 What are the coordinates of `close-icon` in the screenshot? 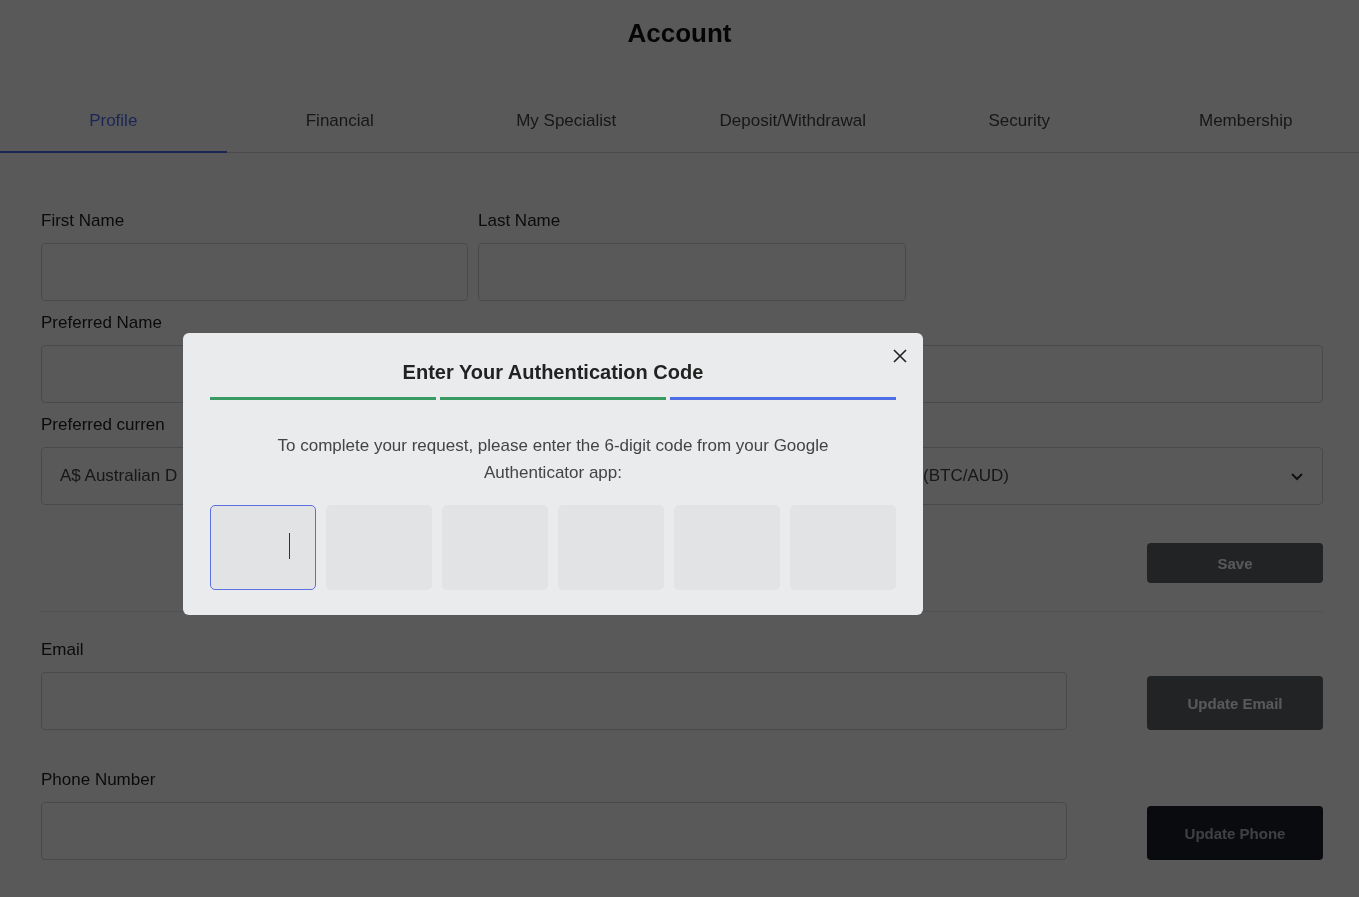 It's located at (900, 356).